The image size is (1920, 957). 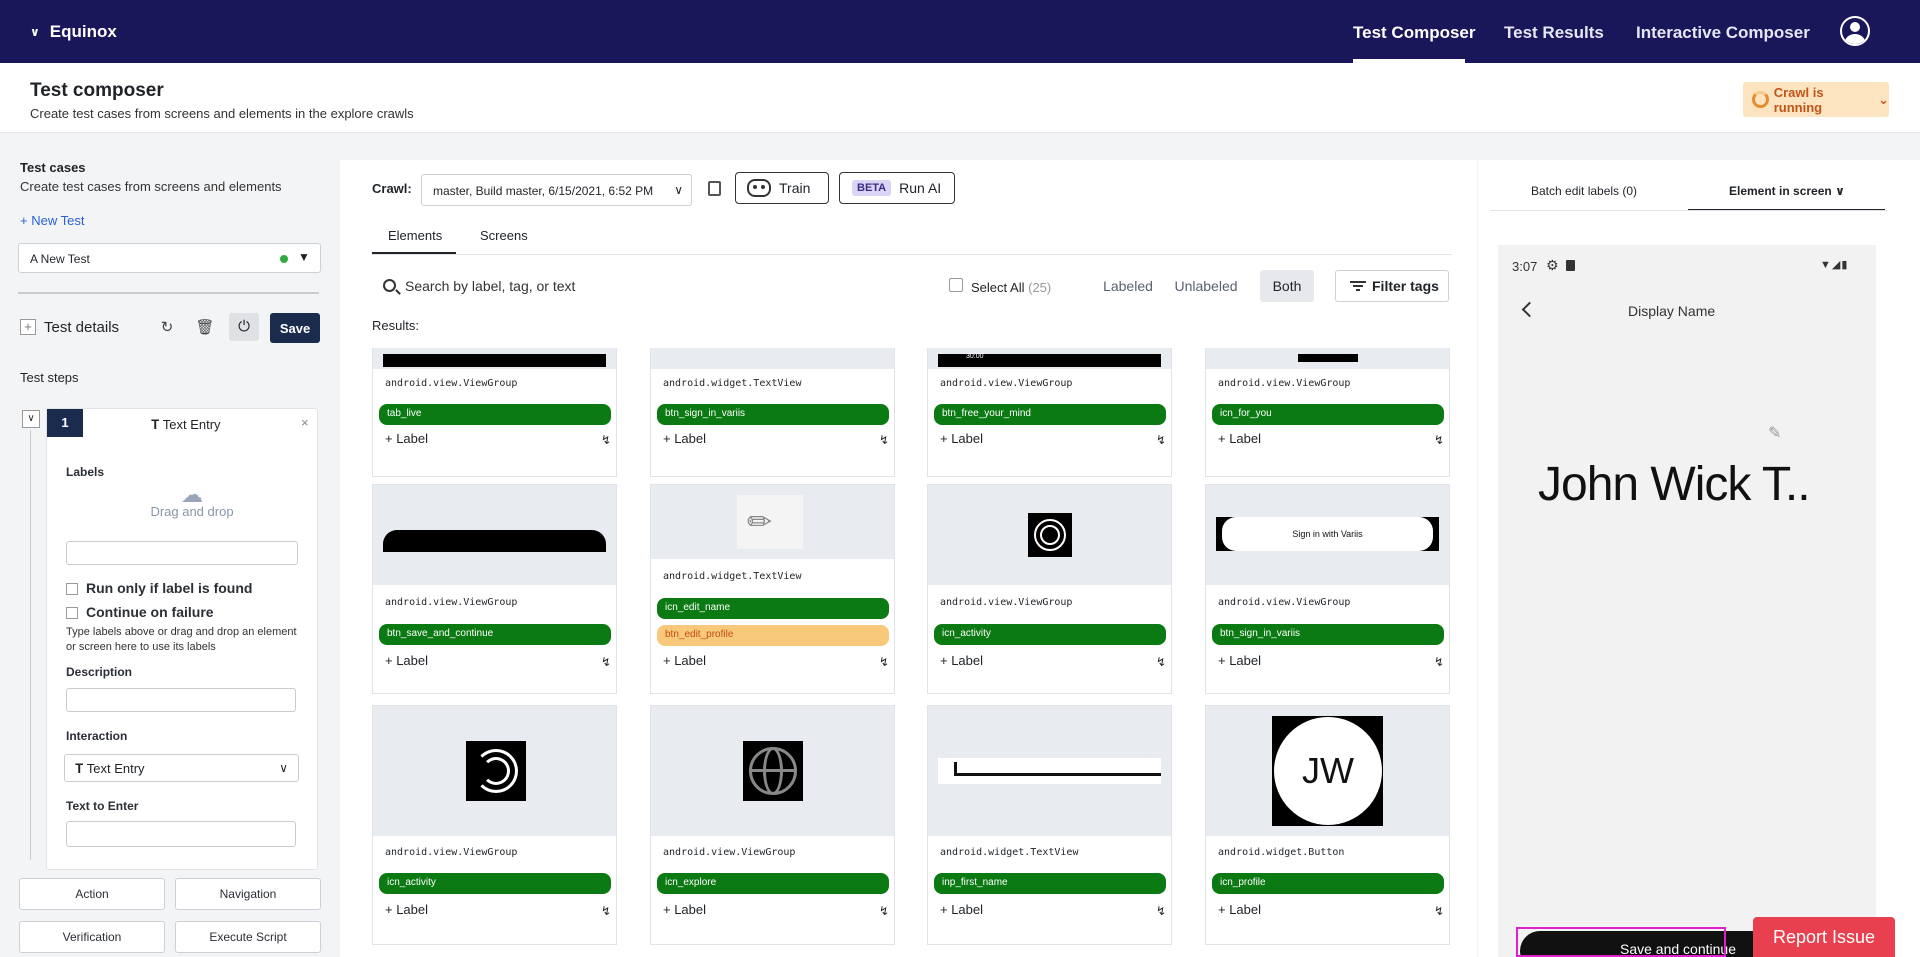 What do you see at coordinates (92, 894) in the screenshot?
I see `add-action-button: Action` at bounding box center [92, 894].